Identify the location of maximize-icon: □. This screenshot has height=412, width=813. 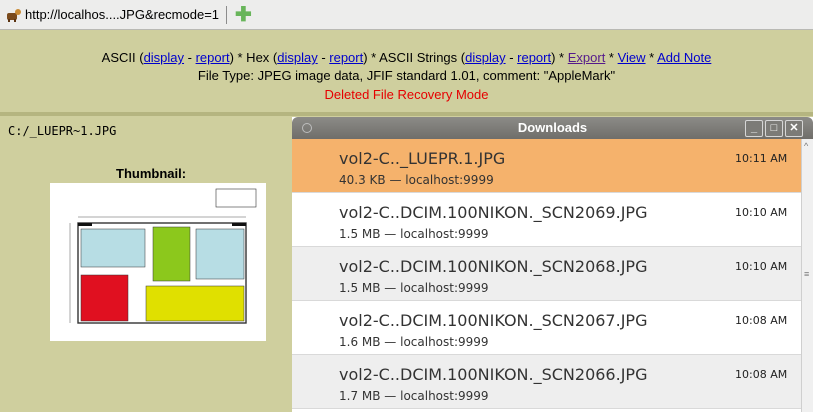
(774, 128).